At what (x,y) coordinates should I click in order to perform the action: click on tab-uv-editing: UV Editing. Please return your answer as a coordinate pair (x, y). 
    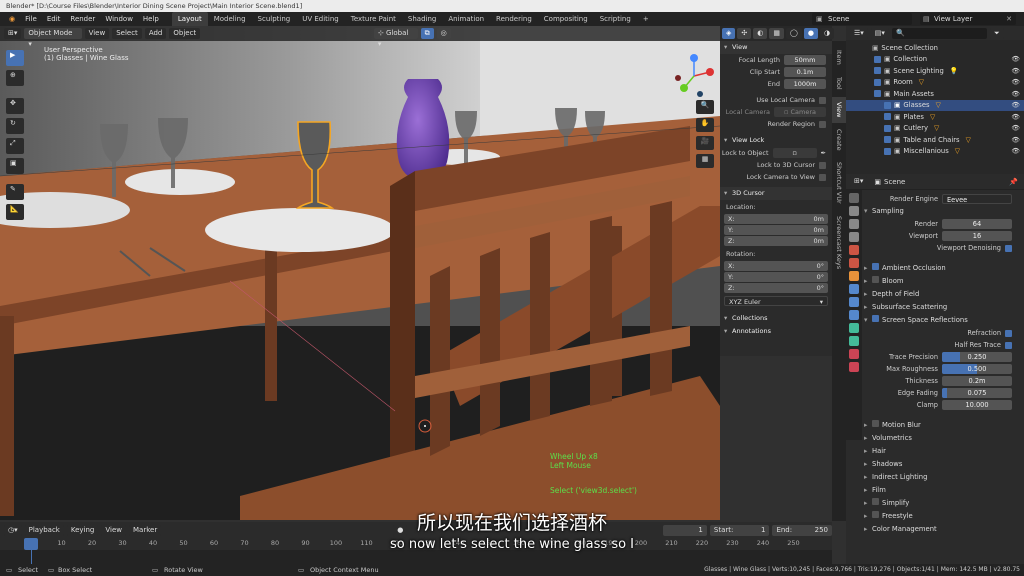
    Looking at the image, I should click on (320, 19).